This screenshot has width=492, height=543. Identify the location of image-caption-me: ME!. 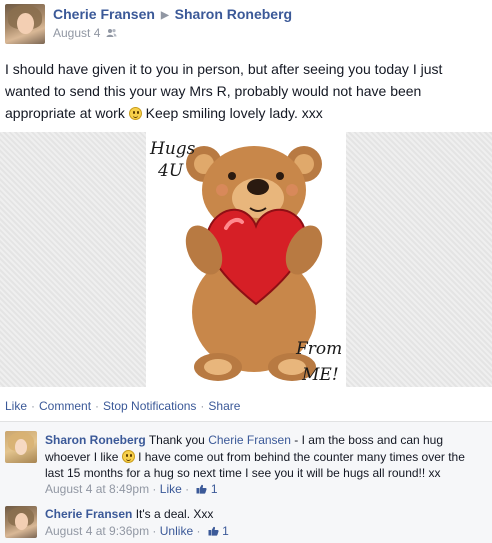
(320, 375).